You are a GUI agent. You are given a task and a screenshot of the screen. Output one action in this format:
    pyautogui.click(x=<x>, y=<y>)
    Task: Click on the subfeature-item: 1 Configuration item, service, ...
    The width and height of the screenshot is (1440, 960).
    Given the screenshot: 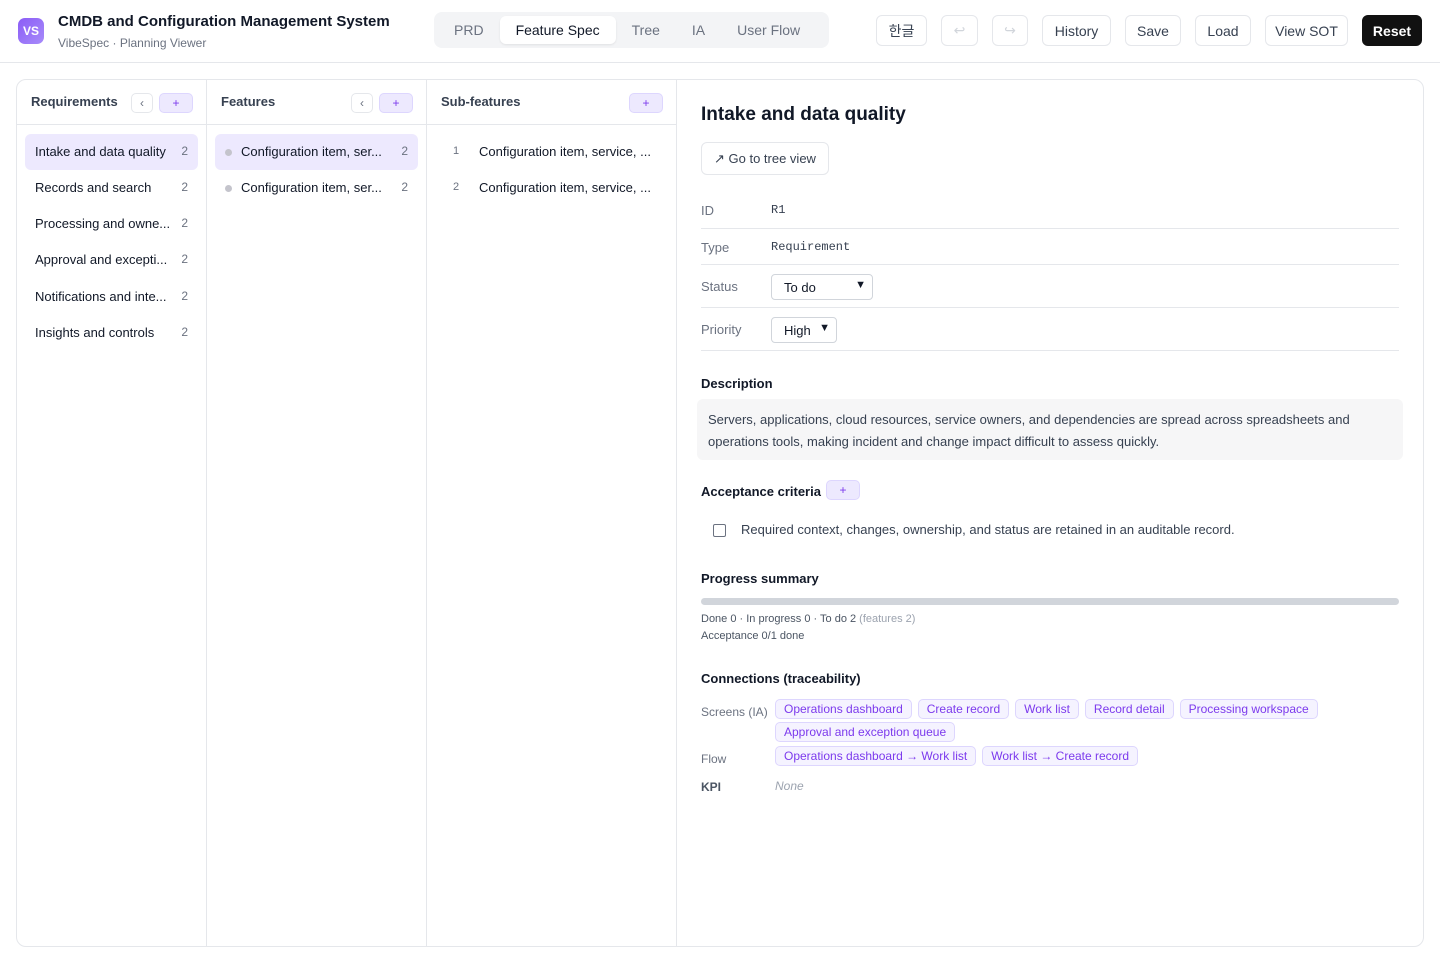 What is the action you would take?
    pyautogui.click(x=551, y=152)
    